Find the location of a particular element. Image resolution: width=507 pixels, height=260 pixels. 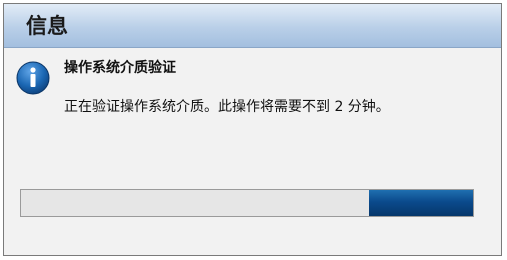

dialog-title: 信息 is located at coordinates (47, 26).